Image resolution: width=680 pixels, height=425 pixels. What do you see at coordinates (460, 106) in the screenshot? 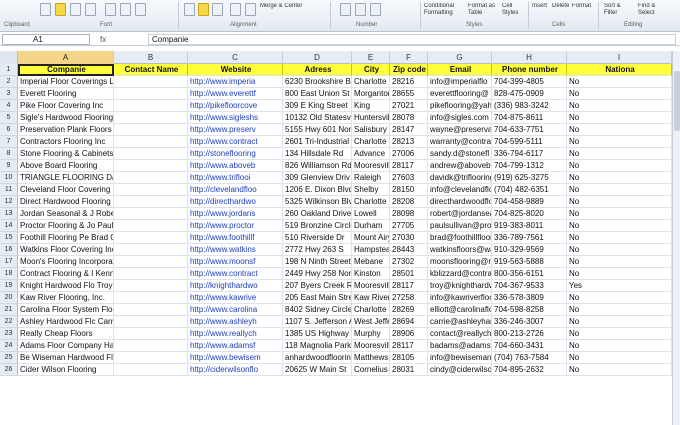
I see `cell: pikeflooring@yah` at bounding box center [460, 106].